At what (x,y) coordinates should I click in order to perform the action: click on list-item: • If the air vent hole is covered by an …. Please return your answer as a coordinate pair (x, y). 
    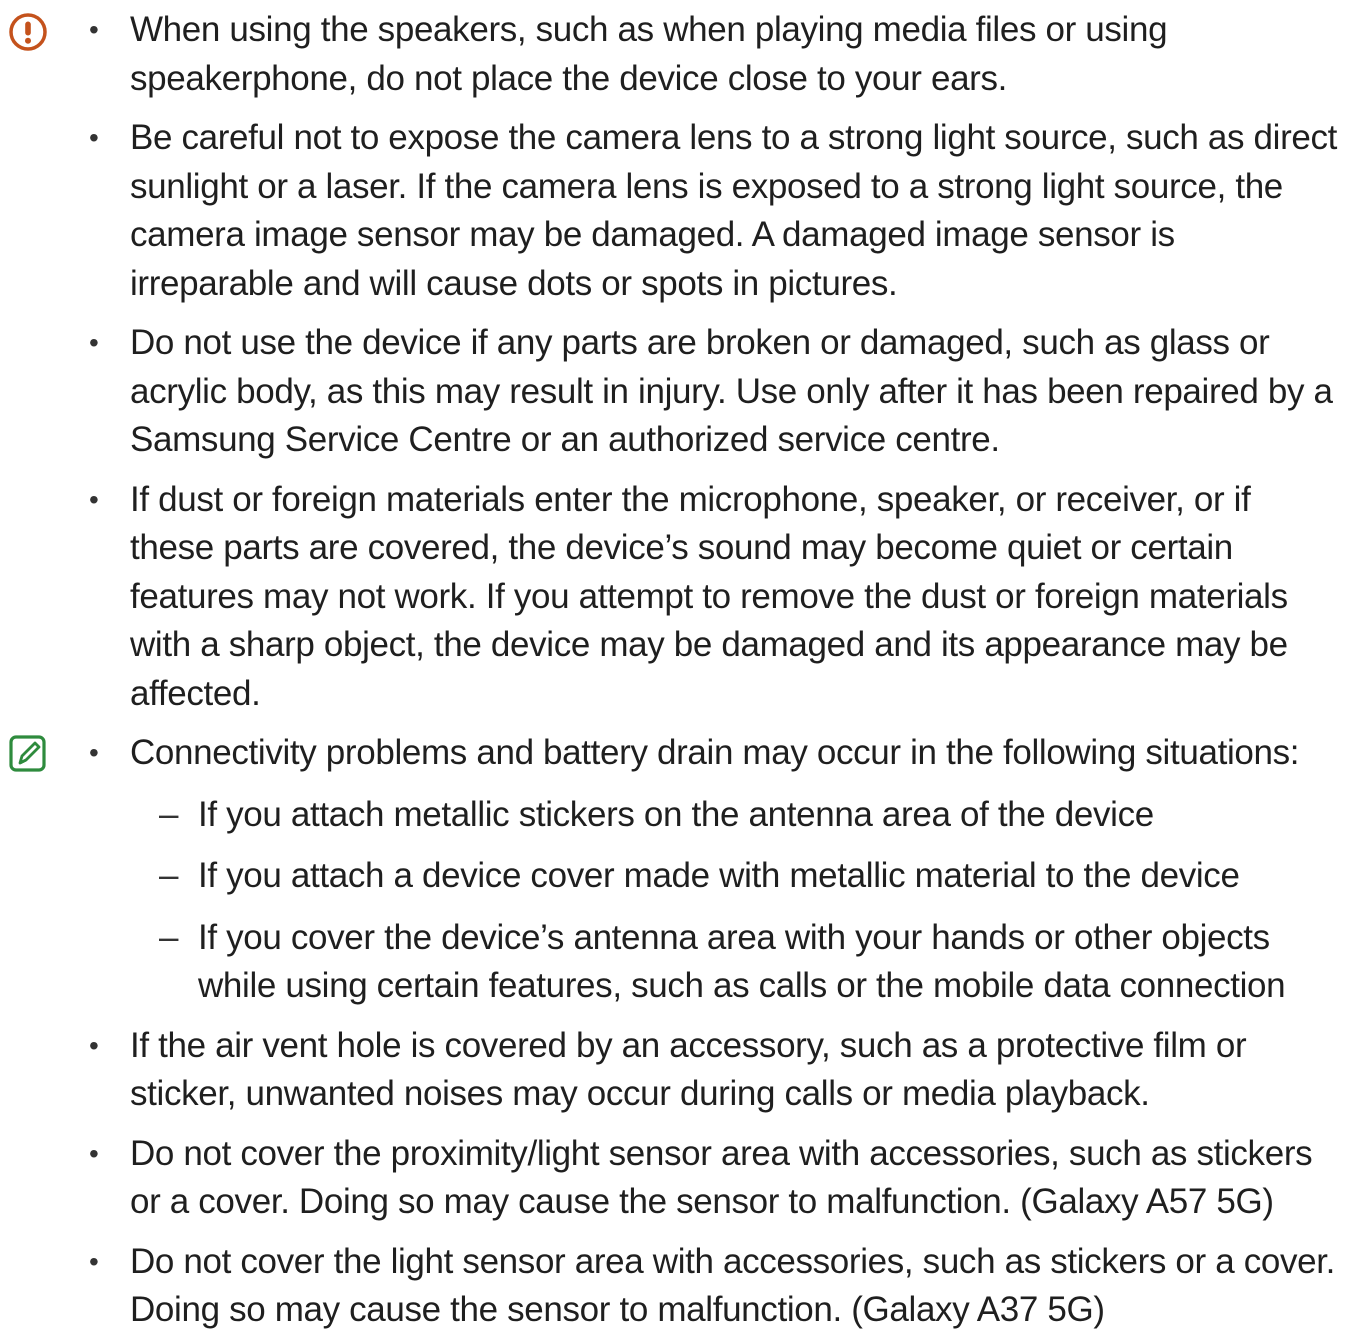
    Looking at the image, I should click on (674, 1070).